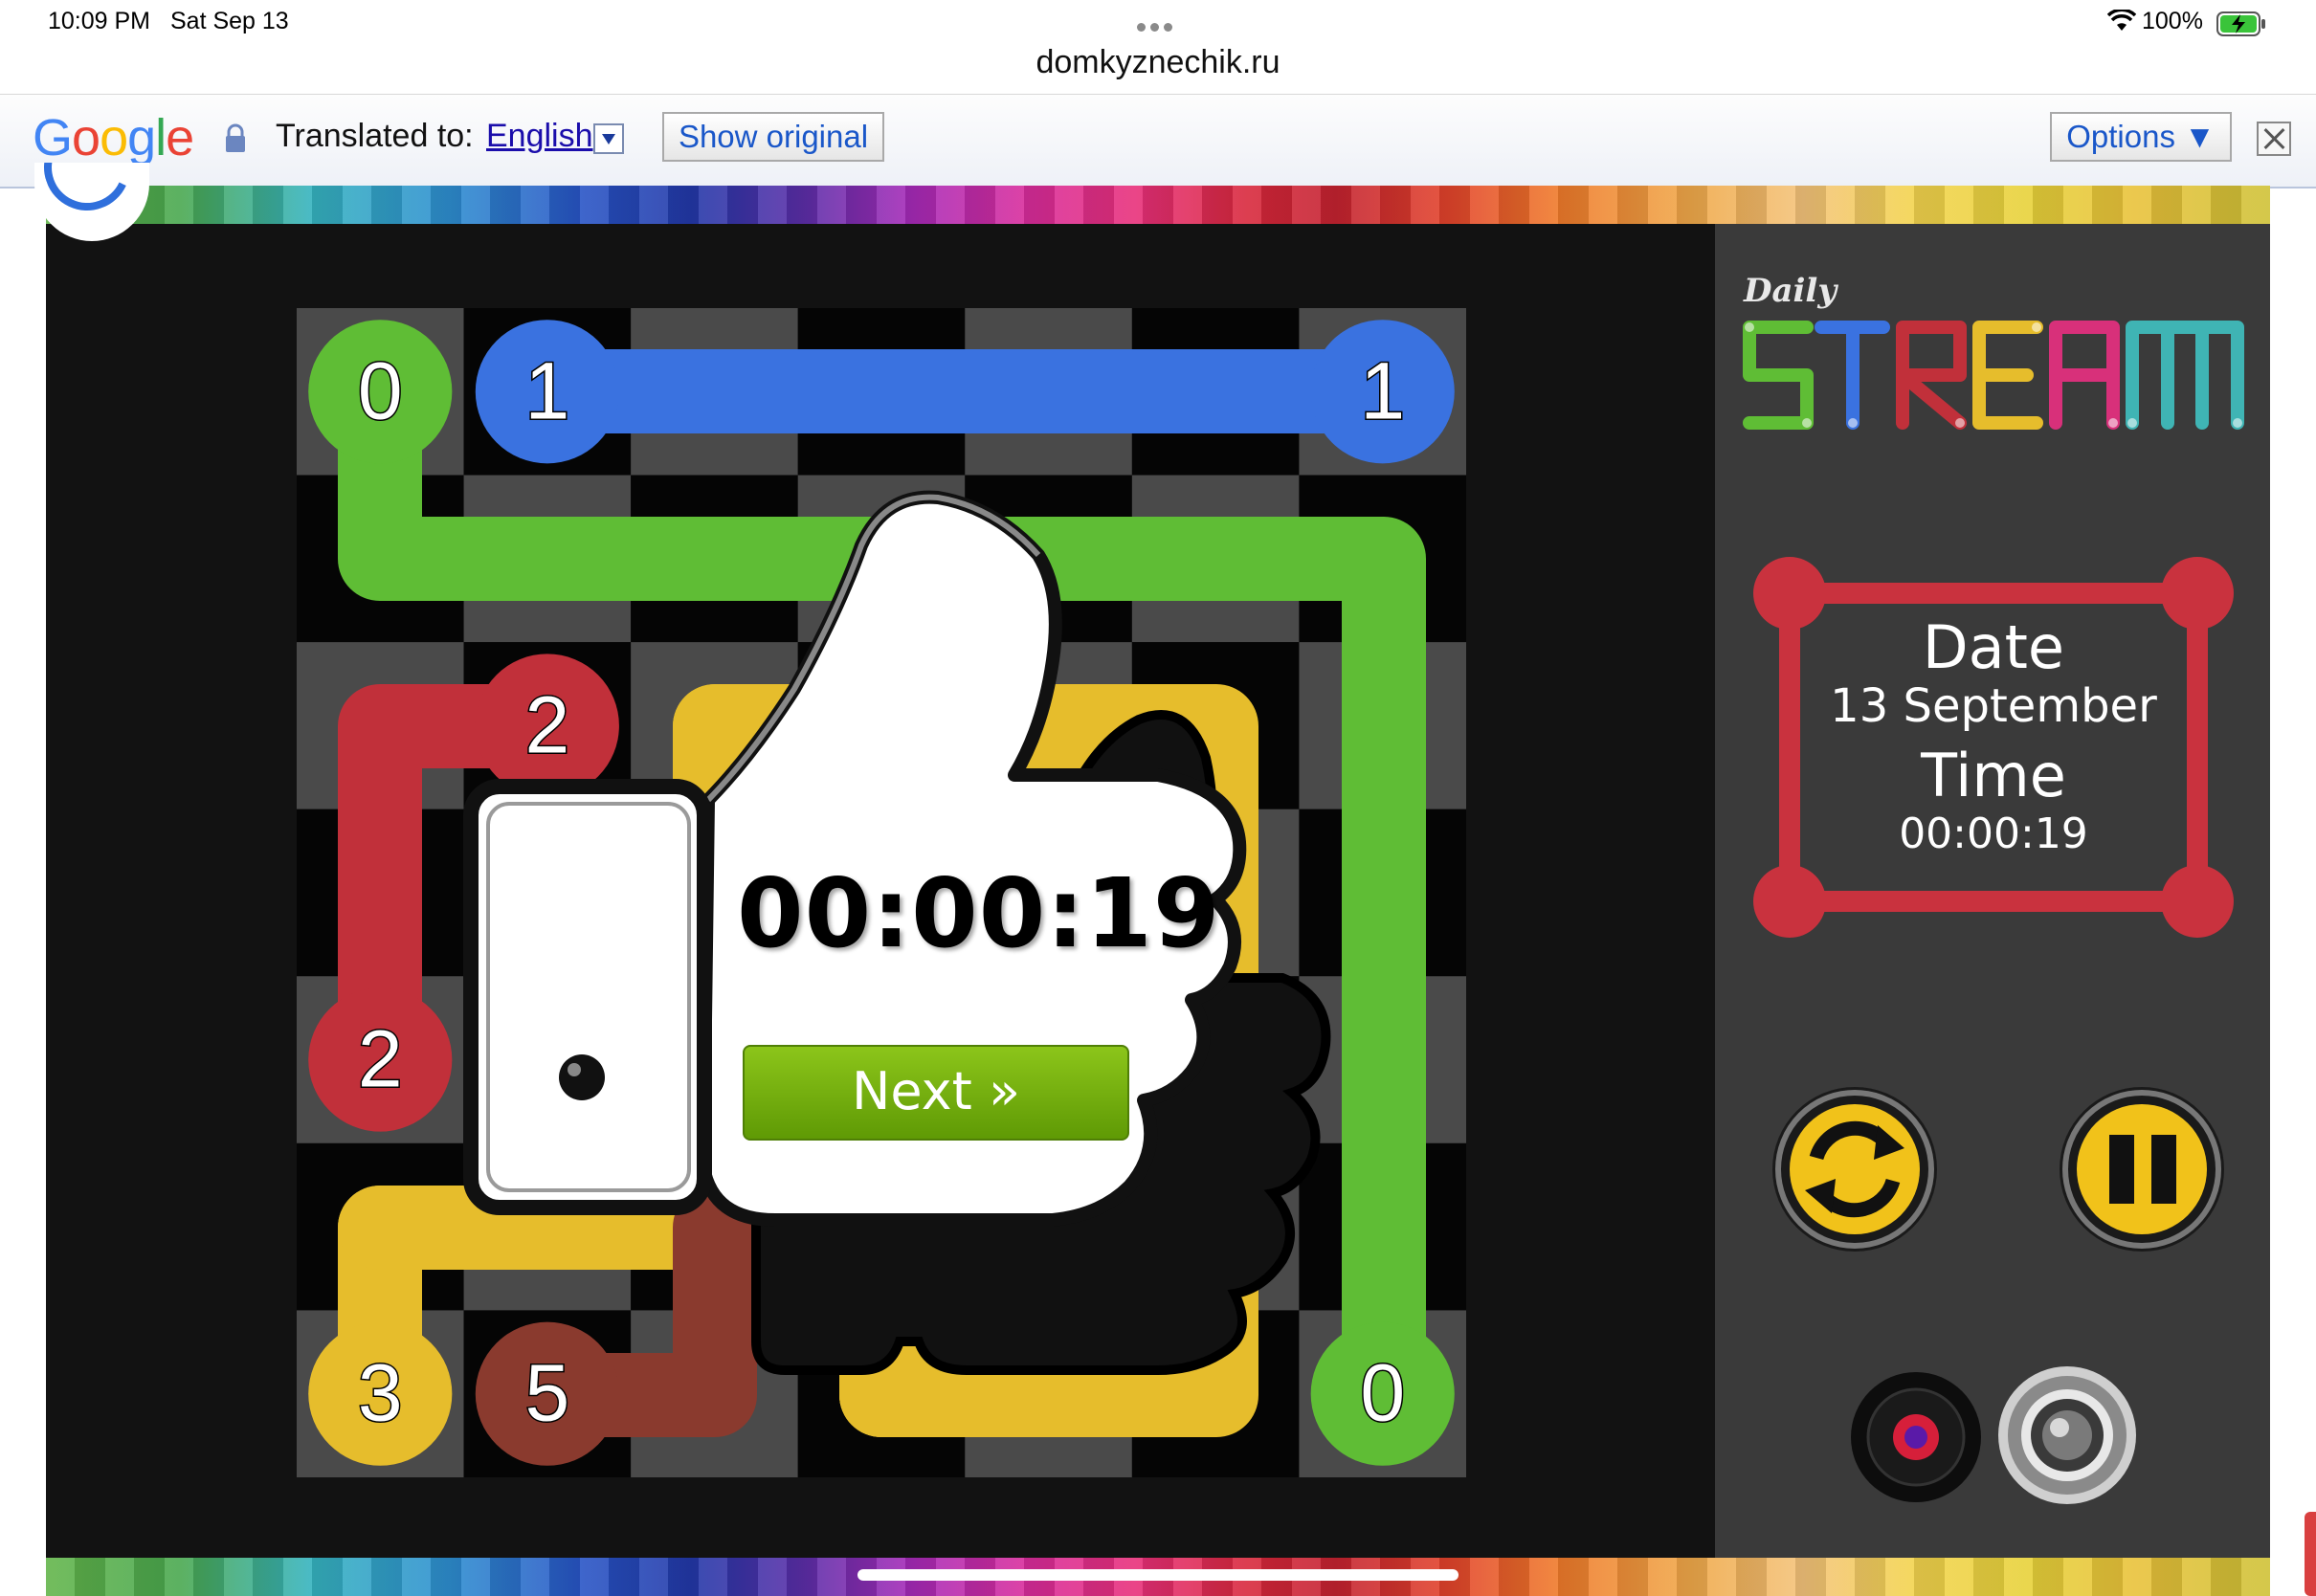  What do you see at coordinates (1993, 376) in the screenshot?
I see `stream-logo` at bounding box center [1993, 376].